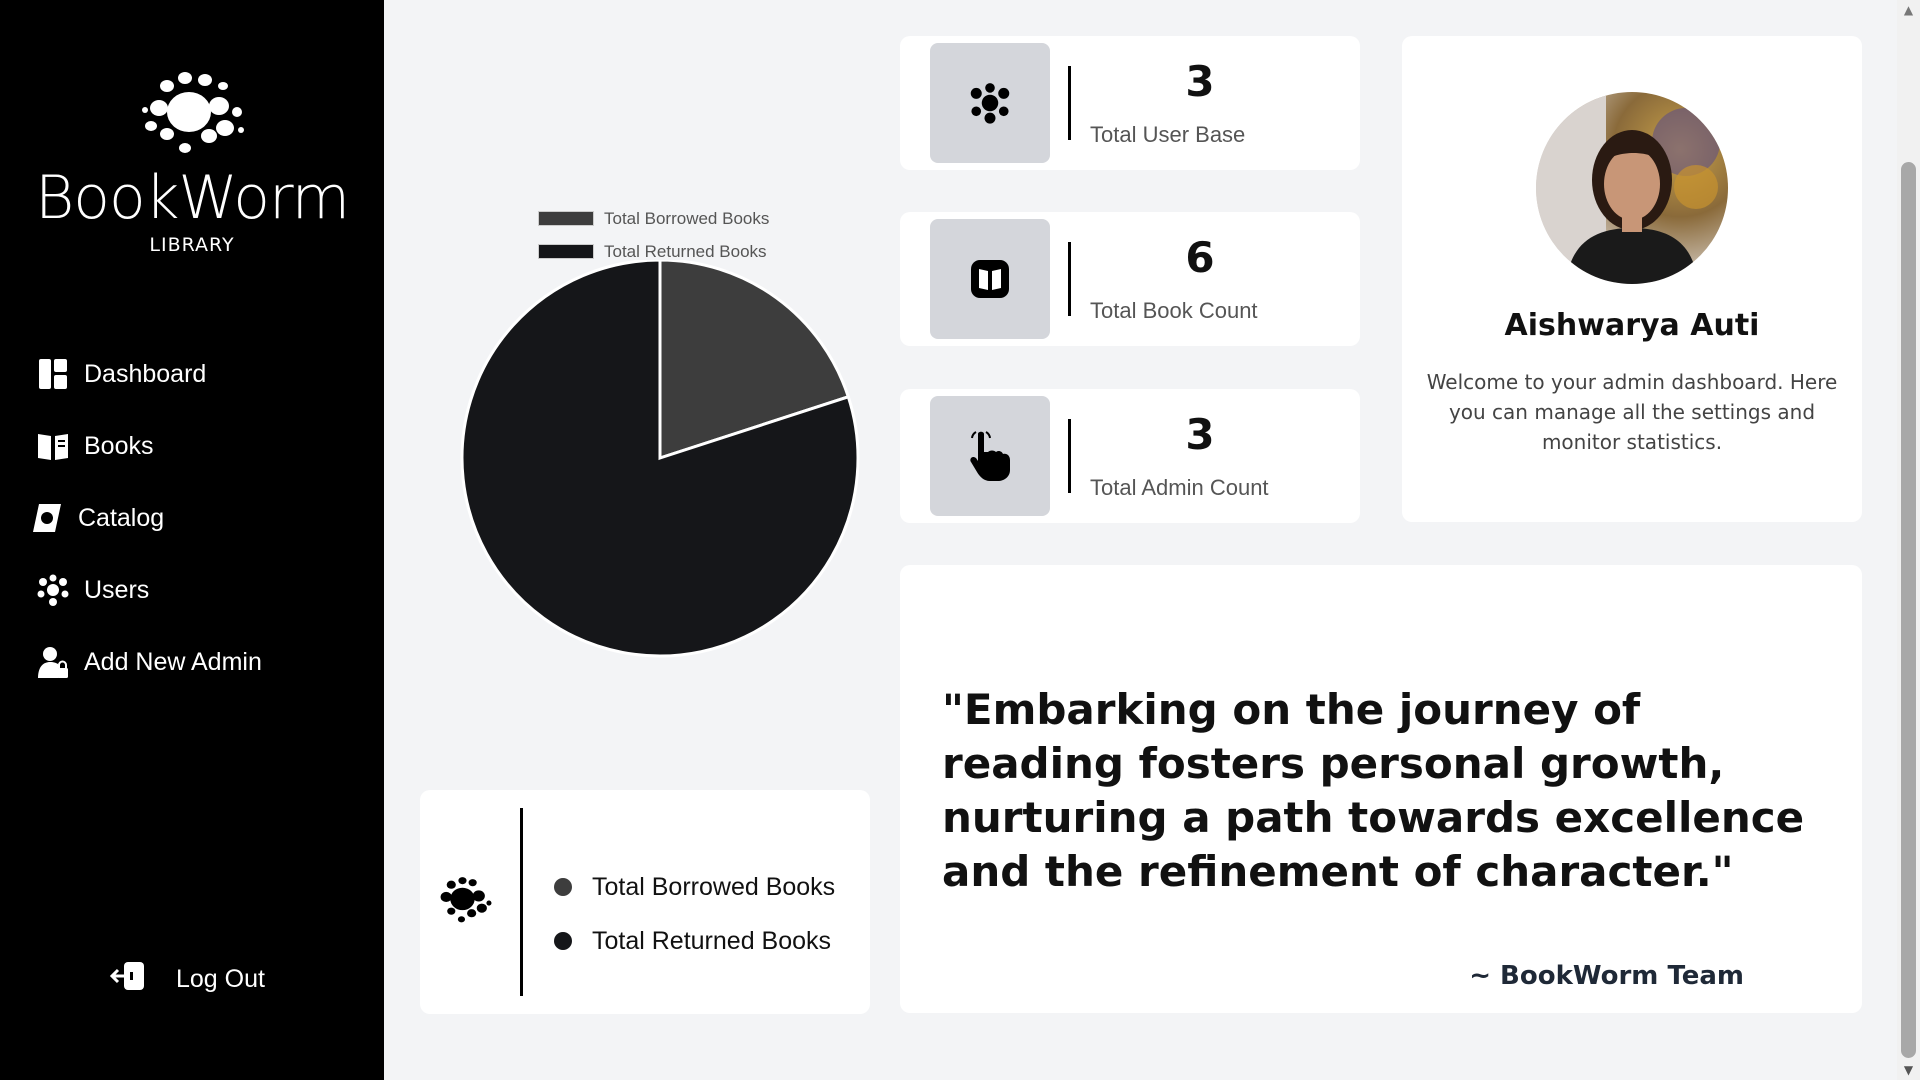 This screenshot has width=1920, height=1080. What do you see at coordinates (685, 251) in the screenshot?
I see `legend-label: Total Returned Books` at bounding box center [685, 251].